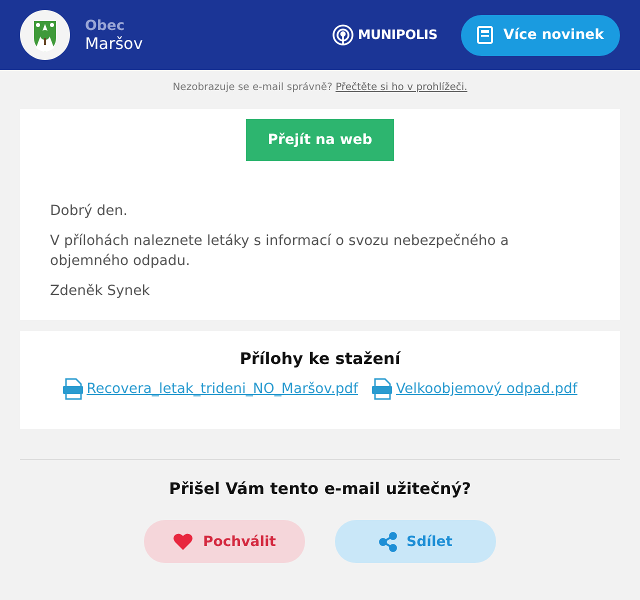 This screenshot has height=600, width=640. I want to click on broadcast-icon, so click(343, 35).